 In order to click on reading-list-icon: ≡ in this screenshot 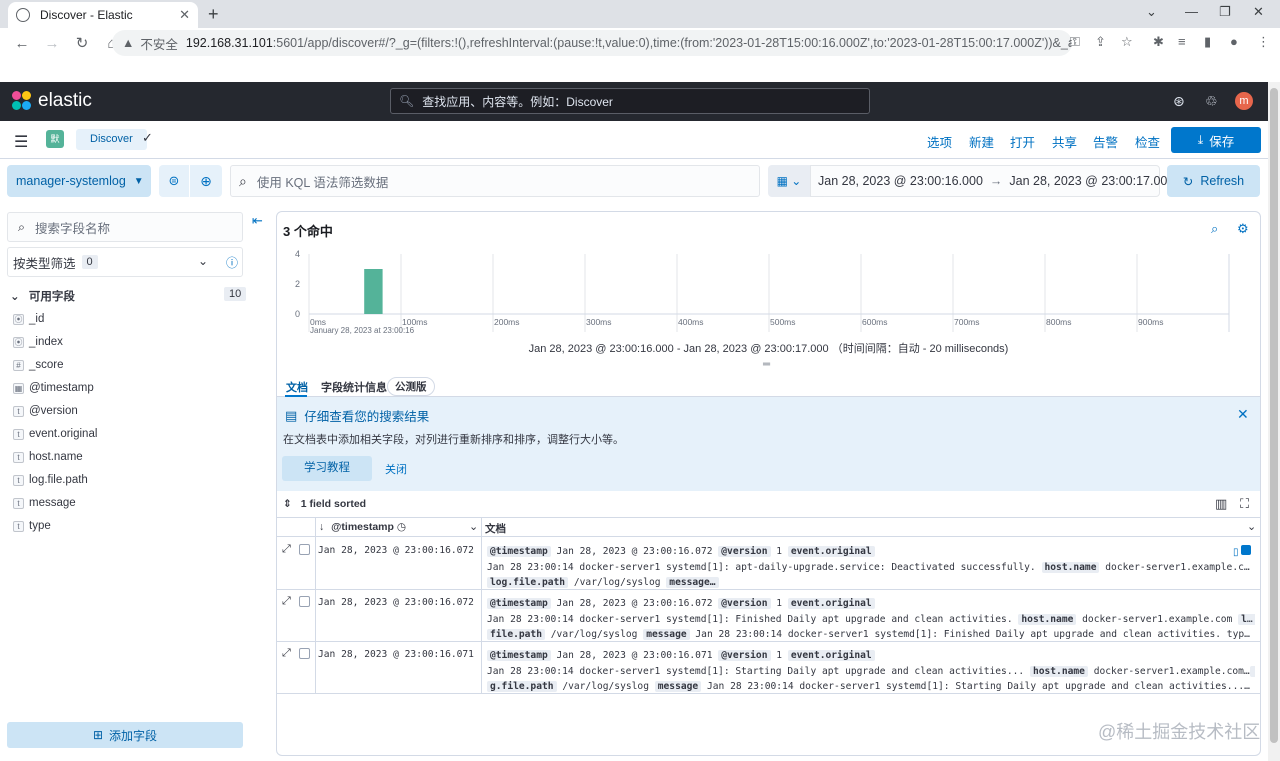, I will do `click(1182, 41)`.